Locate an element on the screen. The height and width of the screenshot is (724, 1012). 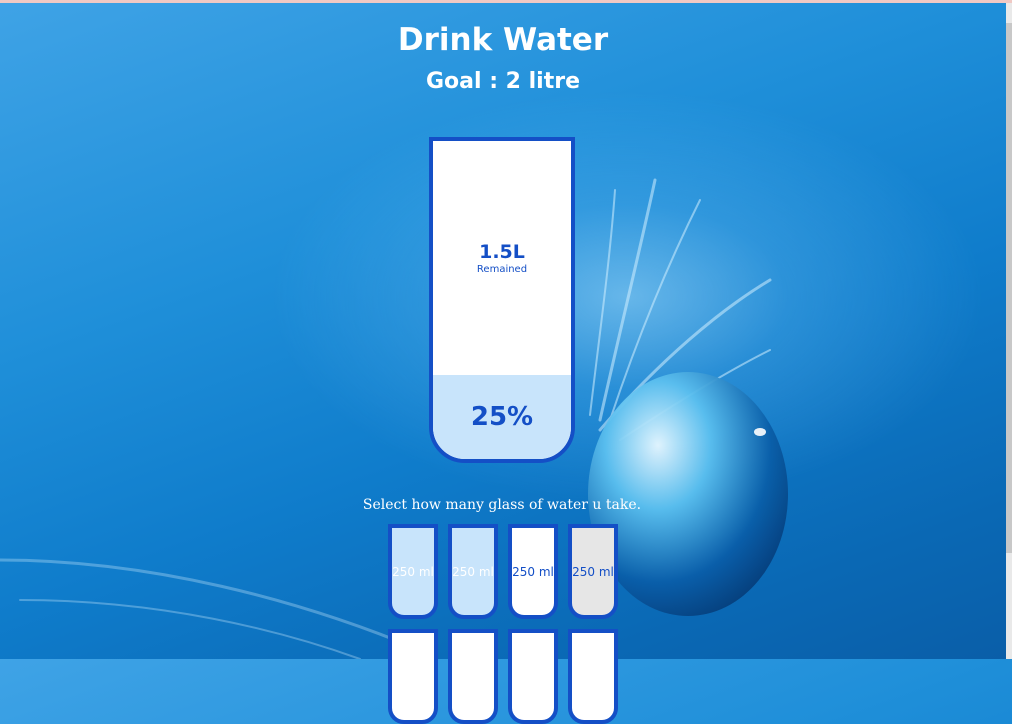
scrollbar is located at coordinates (1009, 331).